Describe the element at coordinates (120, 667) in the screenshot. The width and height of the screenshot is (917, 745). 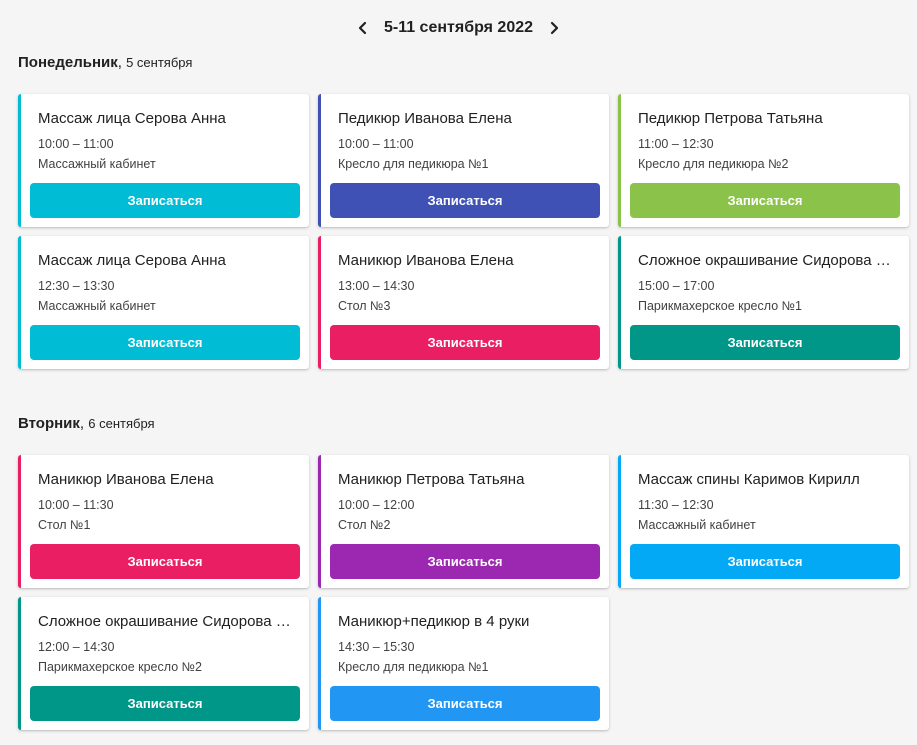
I see `appointment-location: Парикмахерское кресло №2` at that location.